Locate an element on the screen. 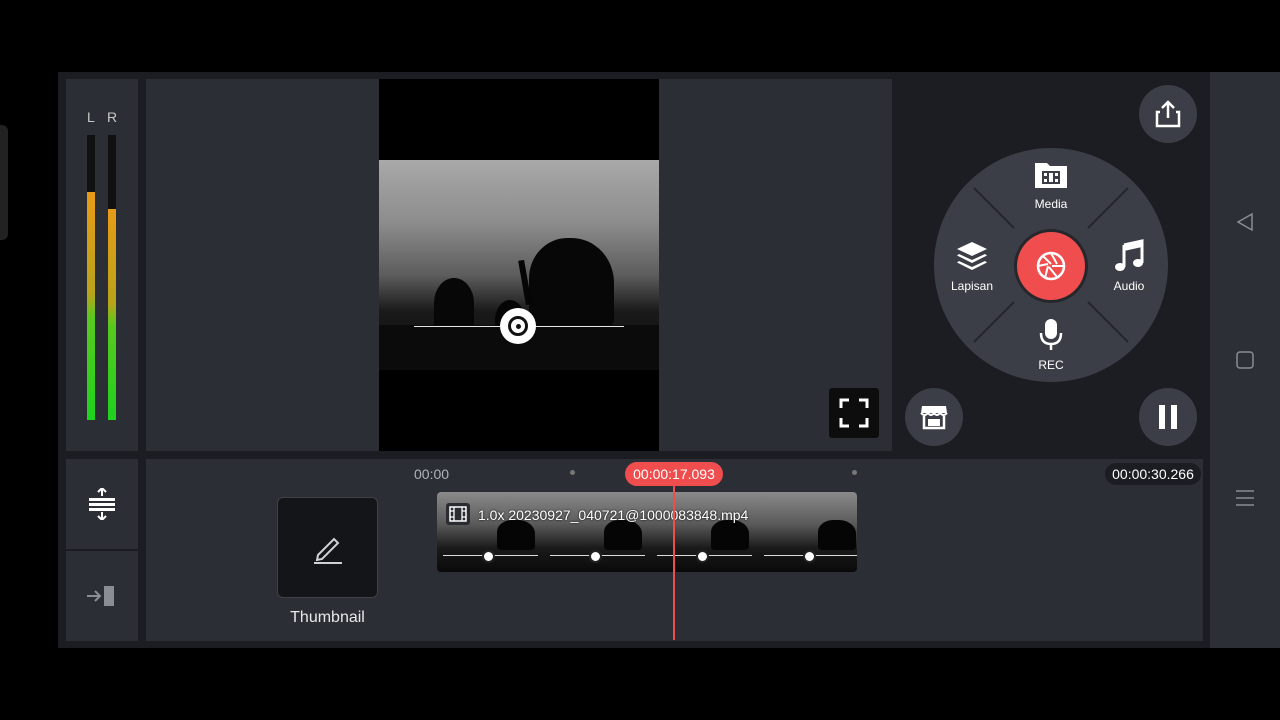  share-icon is located at coordinates (1168, 114).